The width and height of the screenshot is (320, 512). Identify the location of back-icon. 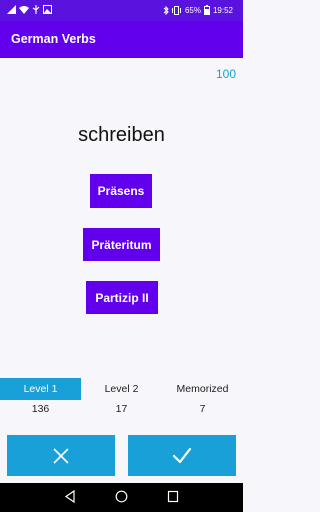
(70, 496).